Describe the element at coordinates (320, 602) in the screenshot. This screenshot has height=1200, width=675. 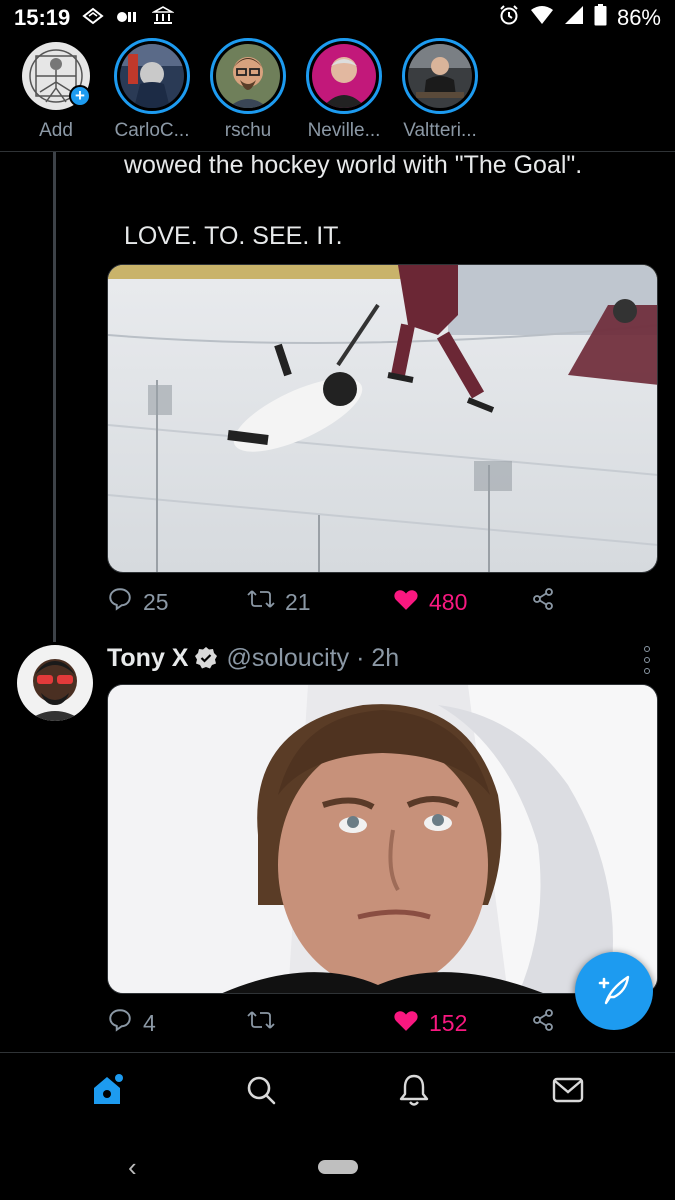
I see `retweet-button: 21` at that location.